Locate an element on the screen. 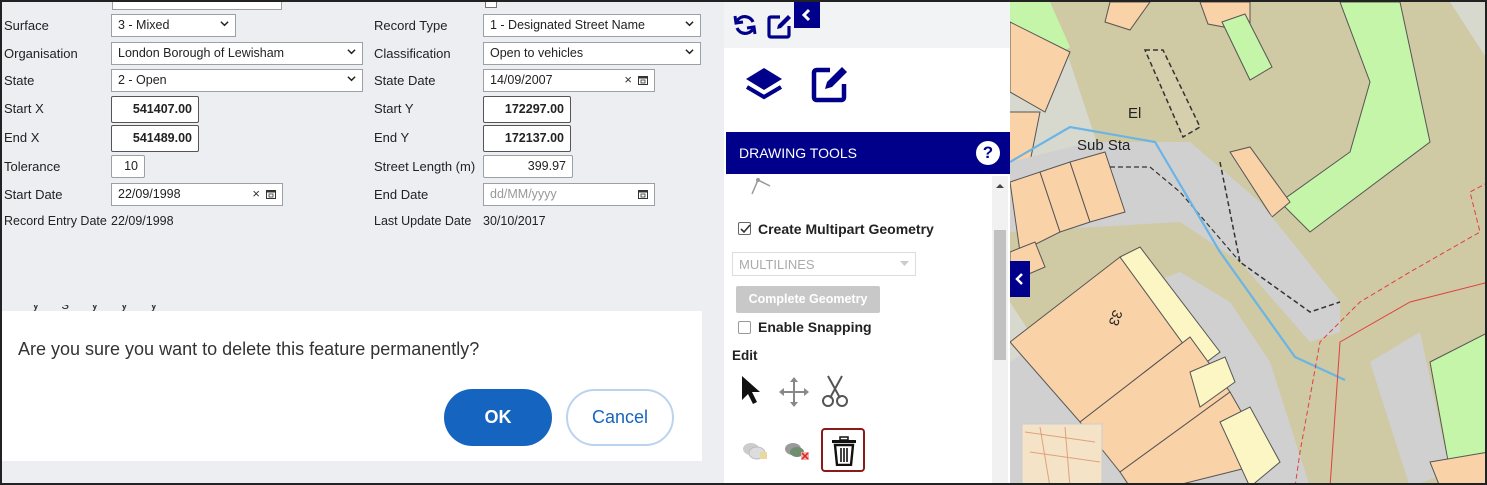 The image size is (1487, 485). state-select: 2 - Open is located at coordinates (237, 80).